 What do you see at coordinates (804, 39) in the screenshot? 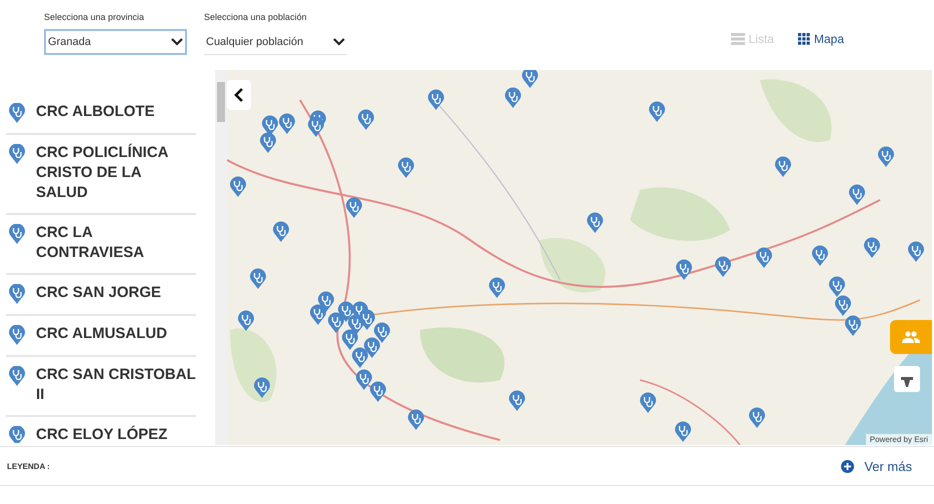
I see `grid-icon` at bounding box center [804, 39].